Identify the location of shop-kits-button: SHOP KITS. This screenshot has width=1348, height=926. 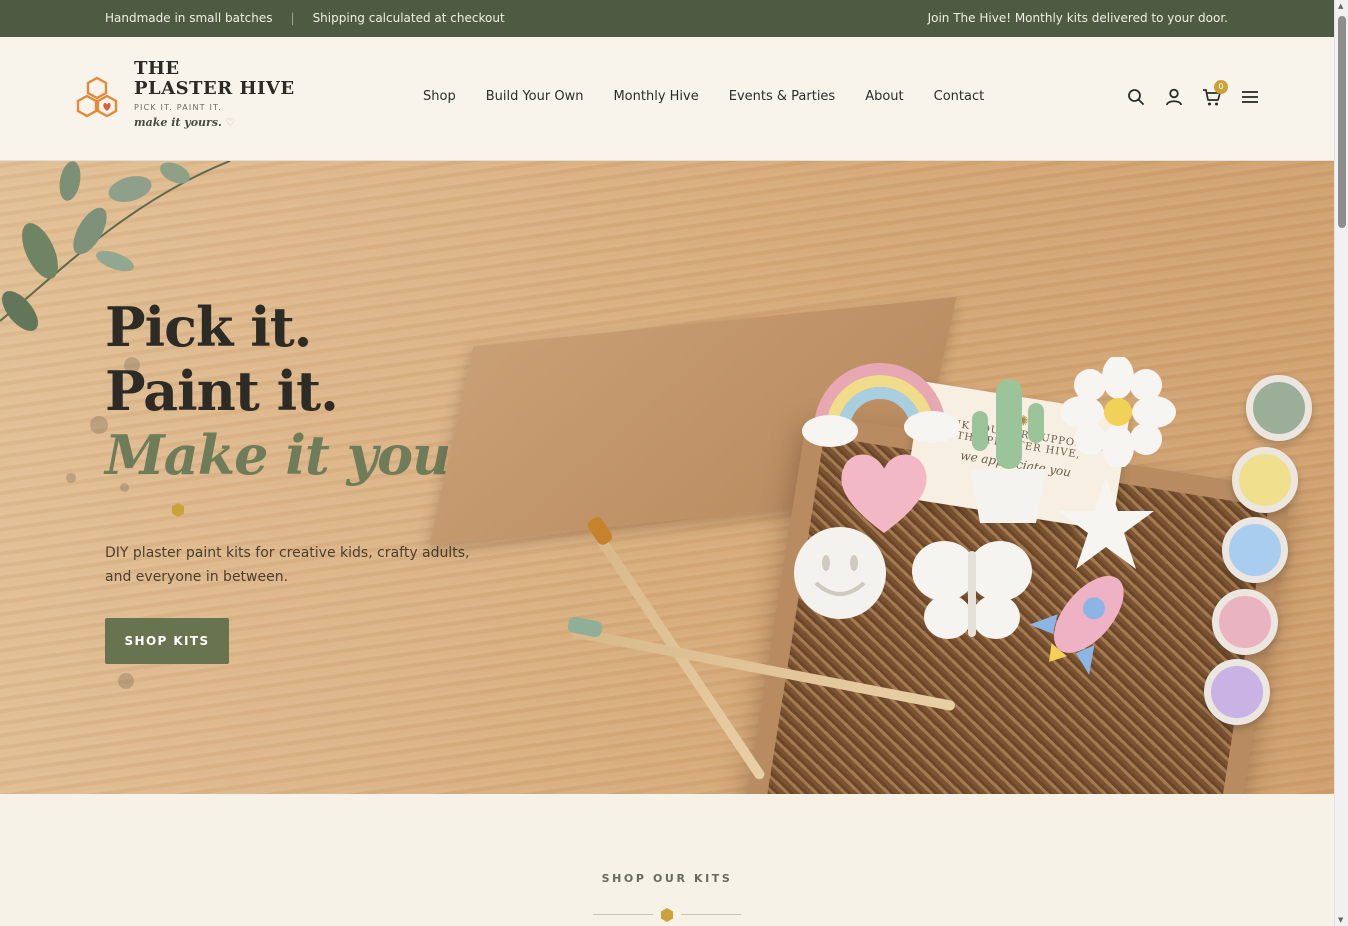
(167, 641).